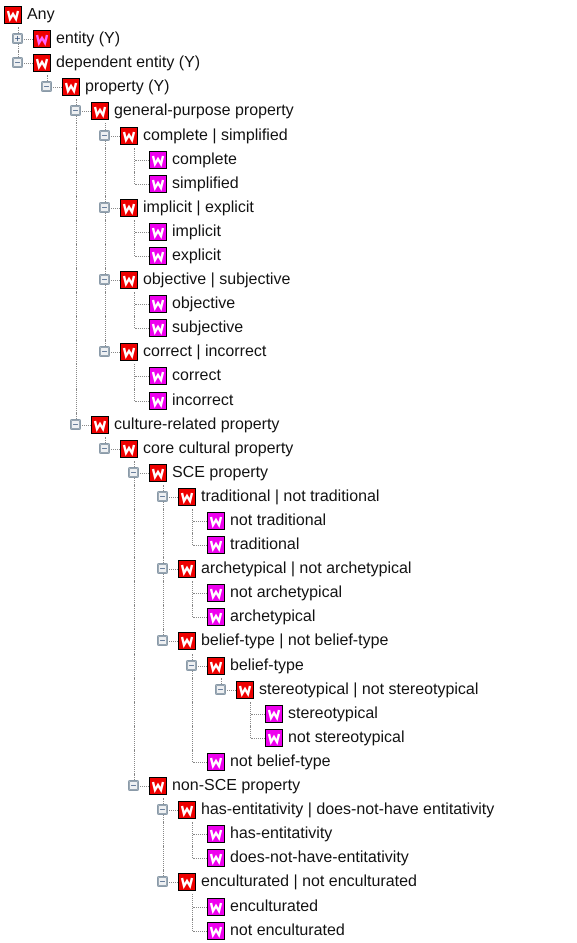  I want to click on tree-item-label: belief-type | not belief-type, so click(294, 641).